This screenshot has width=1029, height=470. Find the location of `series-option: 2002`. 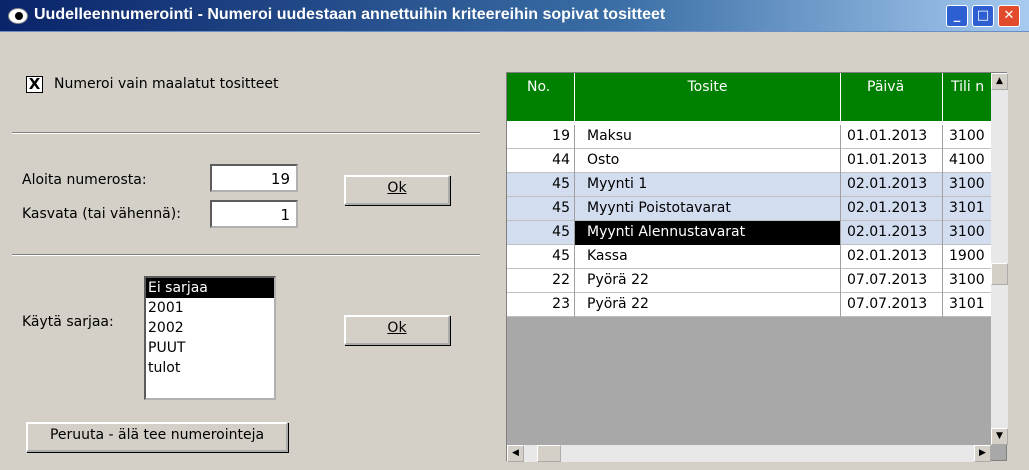

series-option: 2002 is located at coordinates (210, 328).